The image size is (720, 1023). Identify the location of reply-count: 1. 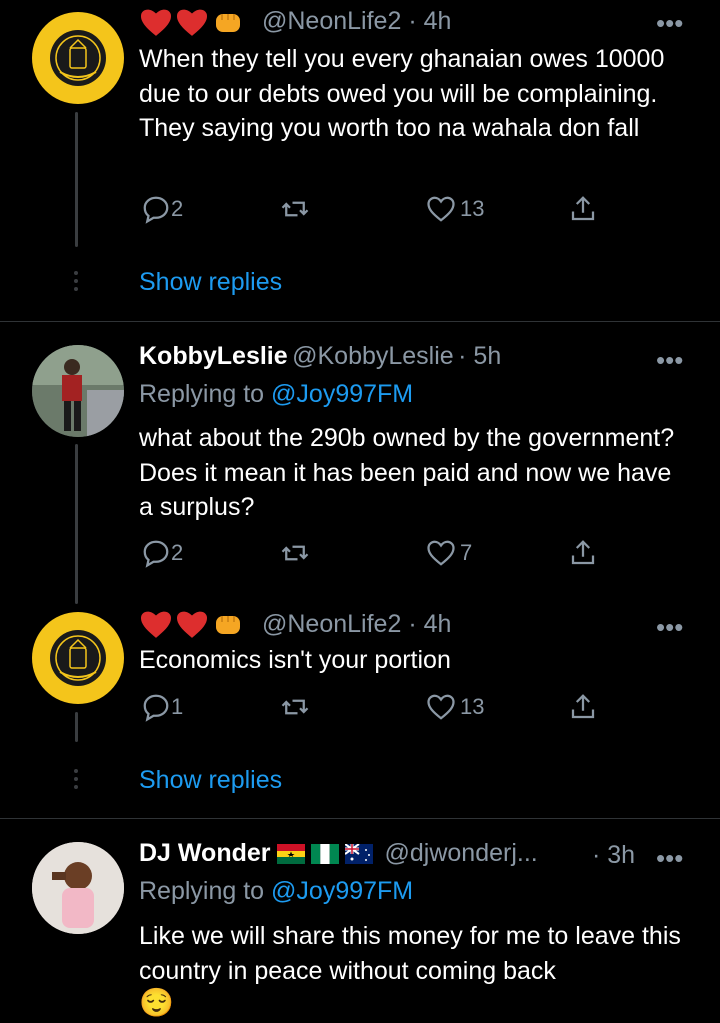
(177, 706).